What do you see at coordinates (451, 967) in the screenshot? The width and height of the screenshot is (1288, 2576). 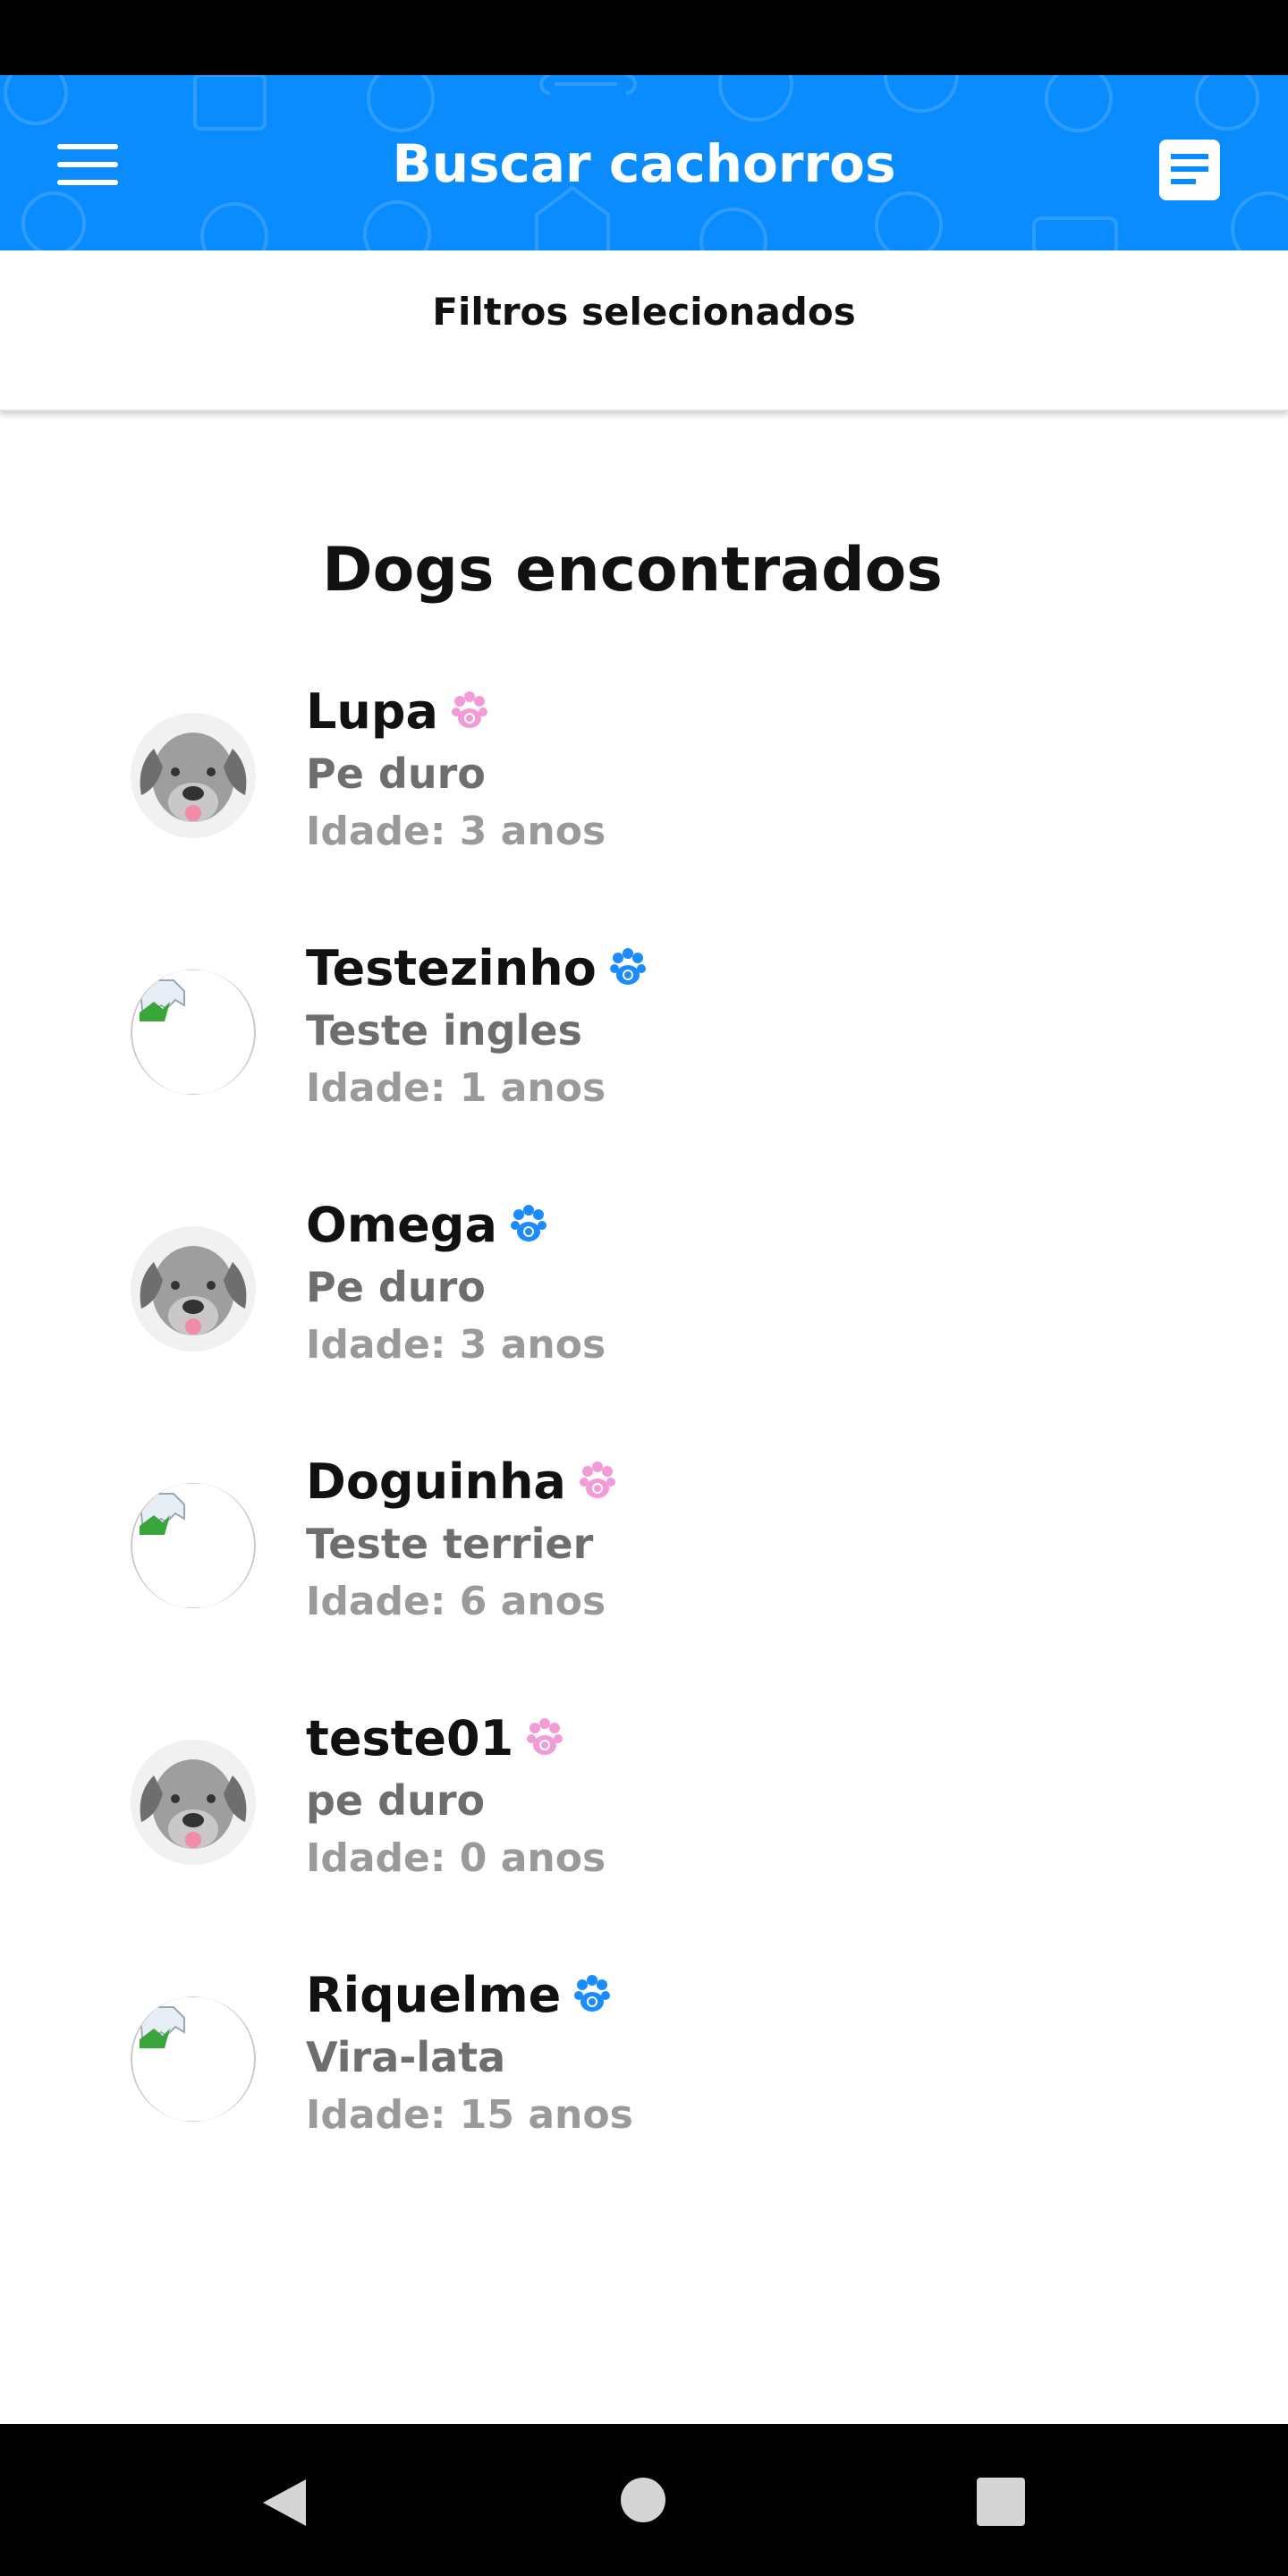 I see `dog-name: Testezinho` at bounding box center [451, 967].